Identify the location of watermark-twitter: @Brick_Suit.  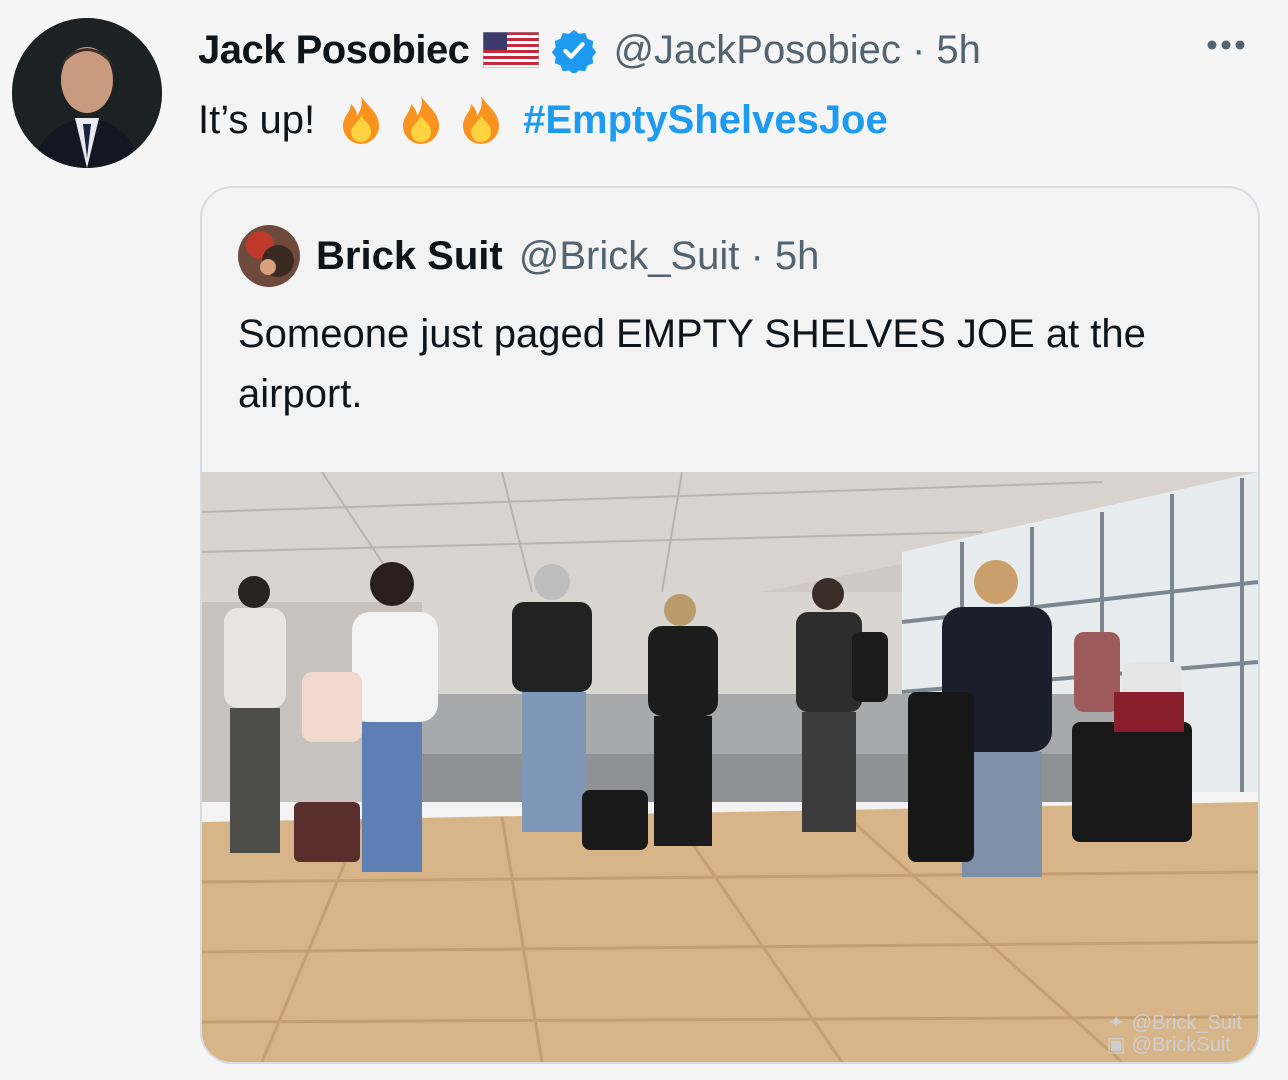
(1186, 1023).